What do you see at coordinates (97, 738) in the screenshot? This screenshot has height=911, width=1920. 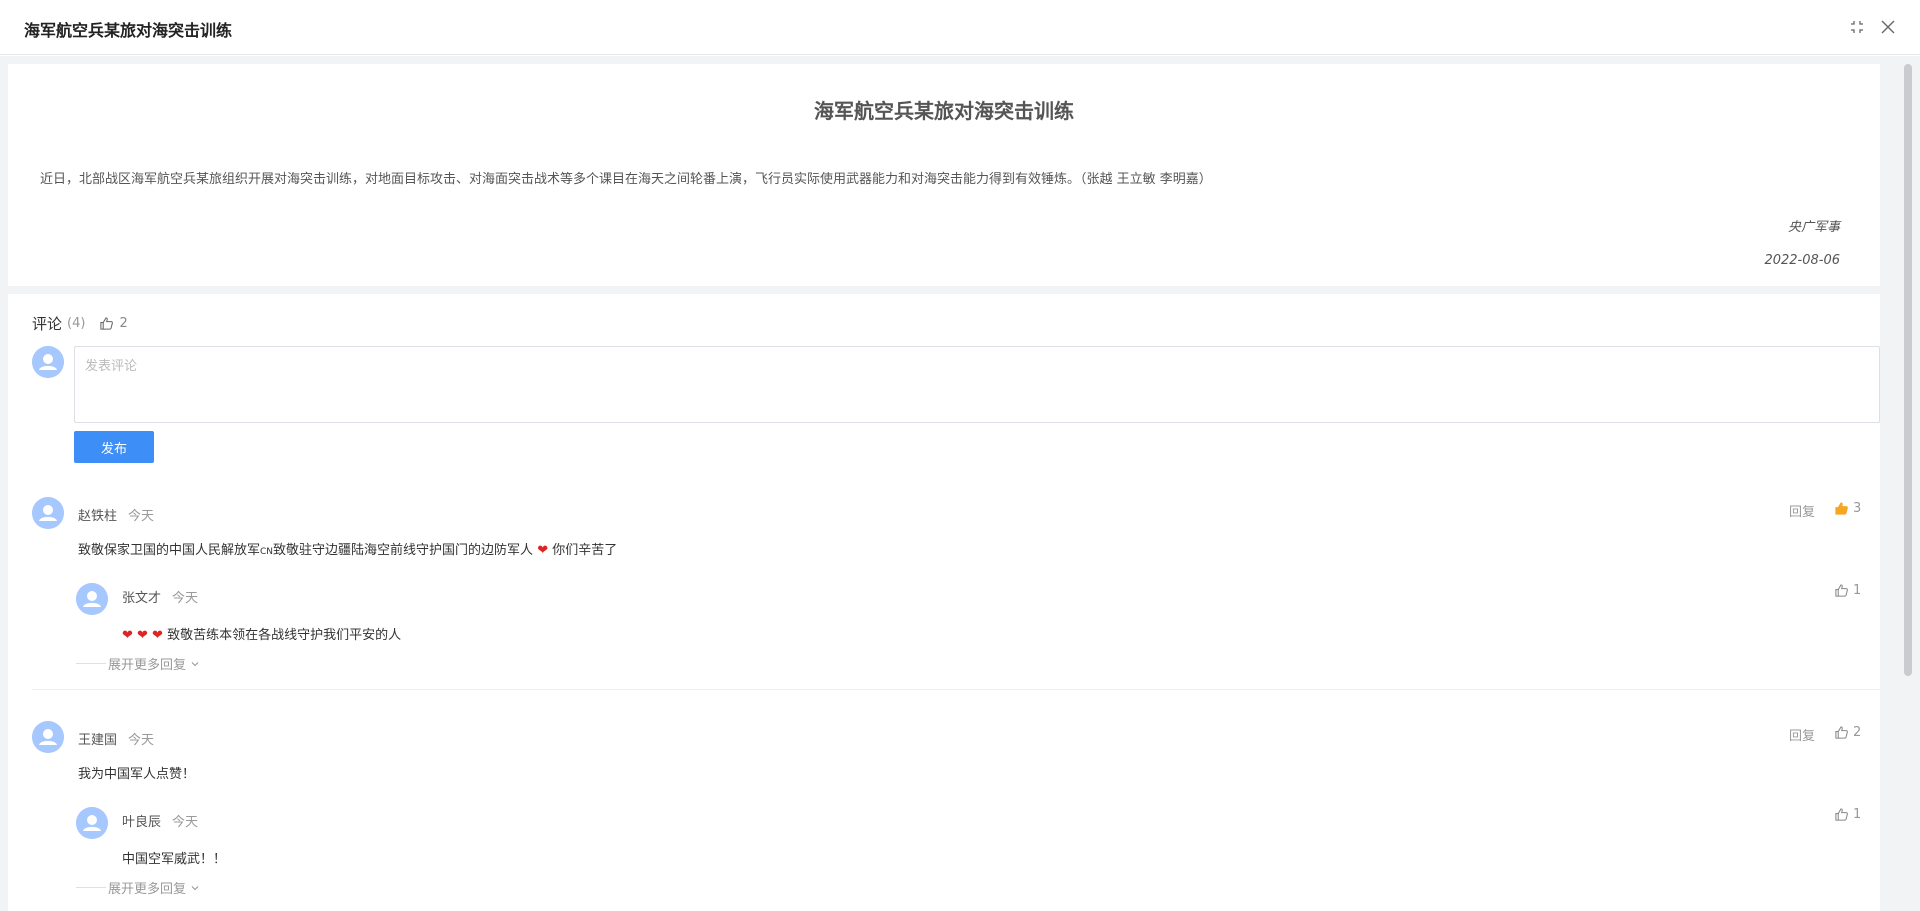 I see `comment-author: 王建国` at bounding box center [97, 738].